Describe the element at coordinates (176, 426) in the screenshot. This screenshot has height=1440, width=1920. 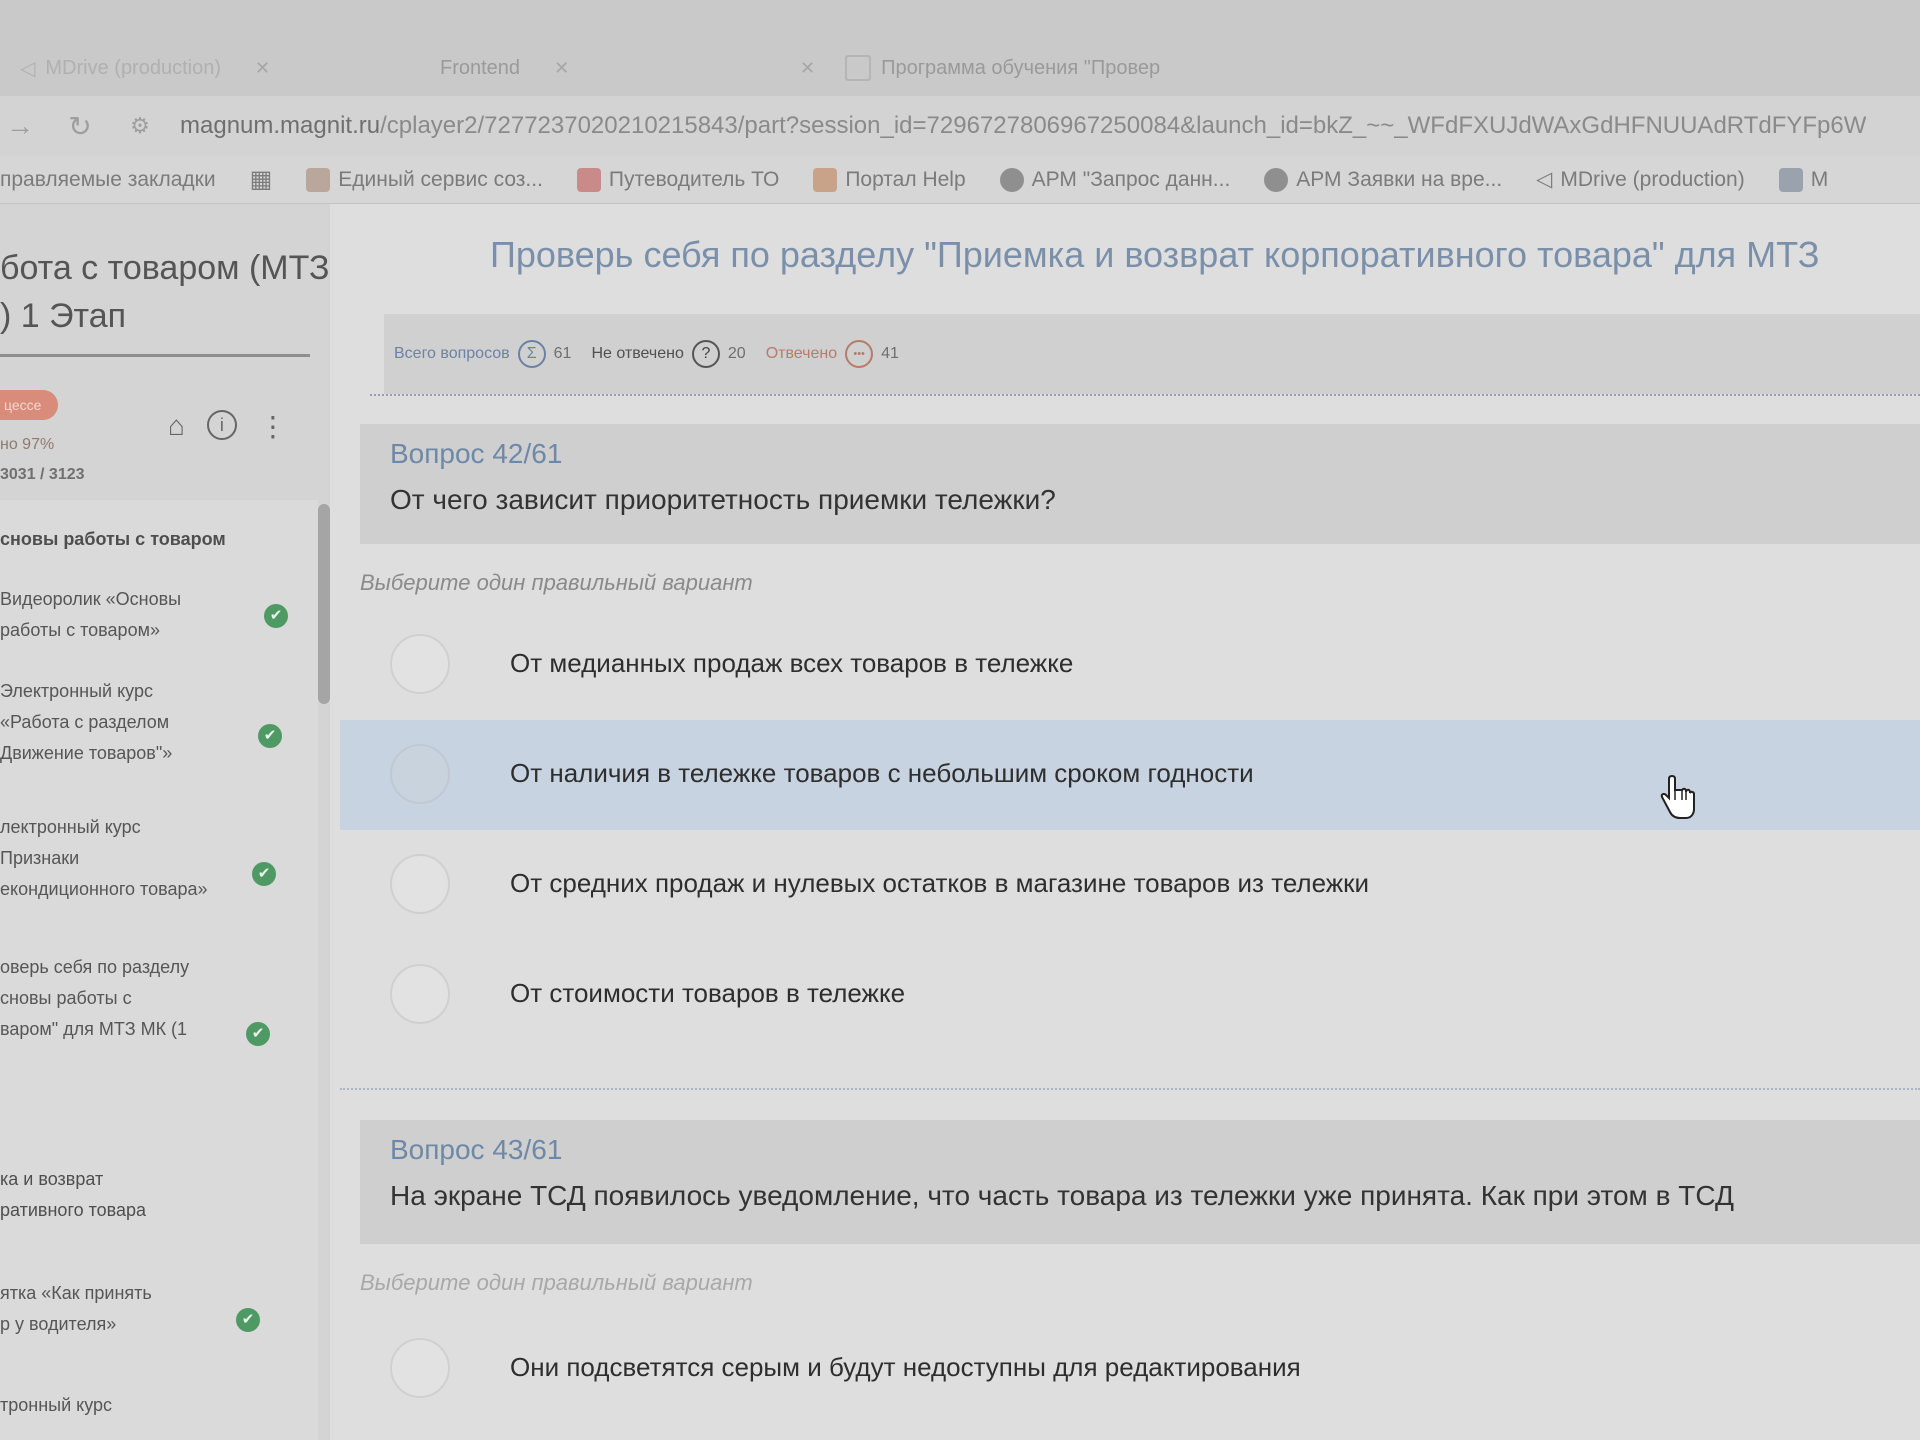
I see `home-icon: ⌂` at that location.